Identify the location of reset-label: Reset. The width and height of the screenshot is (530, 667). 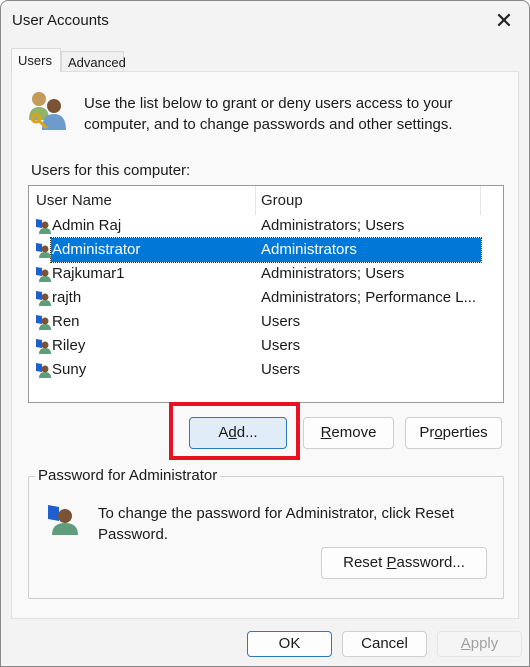
(365, 562).